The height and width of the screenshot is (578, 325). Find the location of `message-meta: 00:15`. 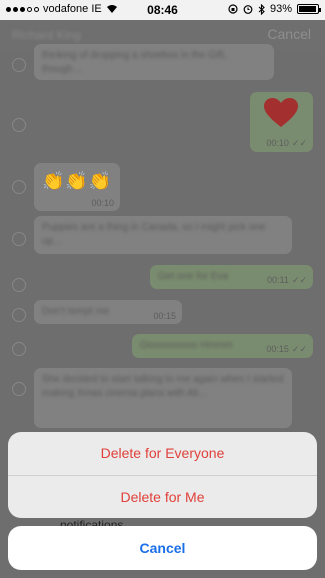

message-meta: 00:15 is located at coordinates (164, 316).